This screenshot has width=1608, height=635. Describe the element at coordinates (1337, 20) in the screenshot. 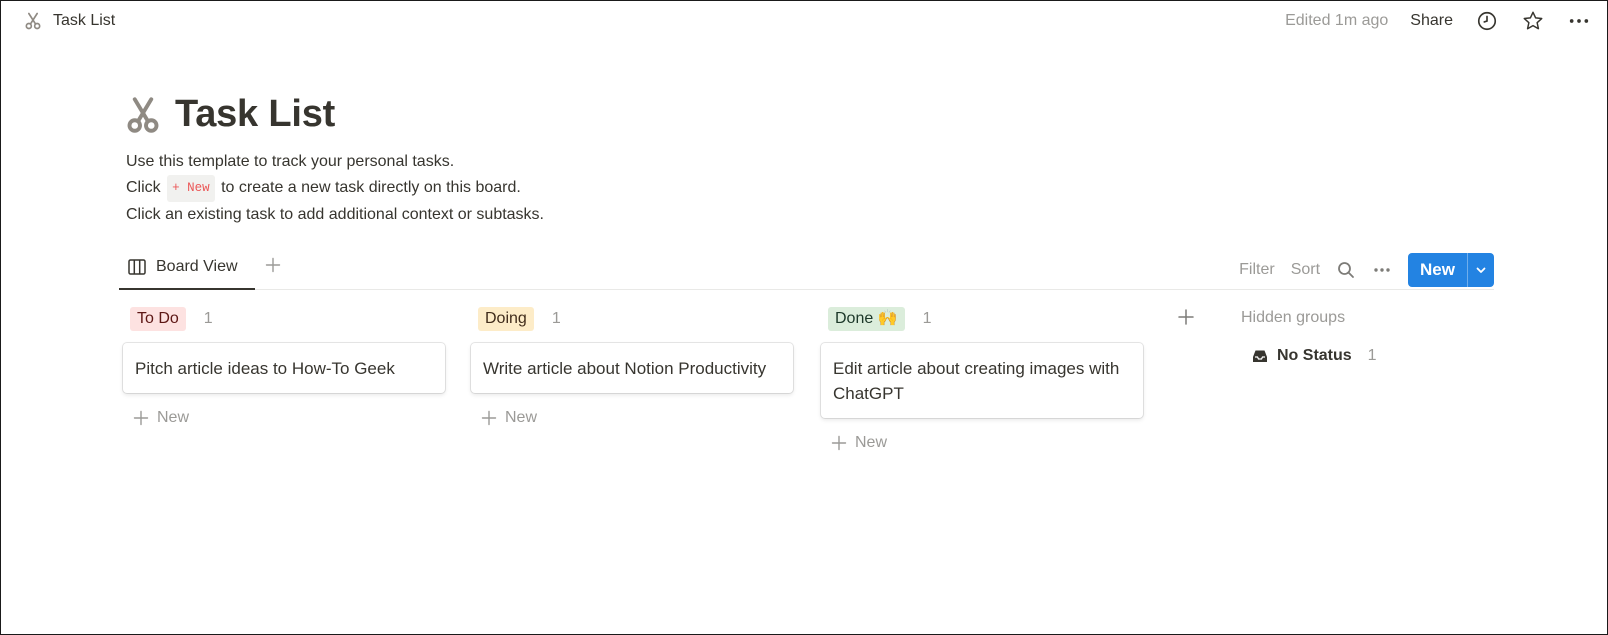

I see `edited-timestamp: Edited 1m ago` at that location.